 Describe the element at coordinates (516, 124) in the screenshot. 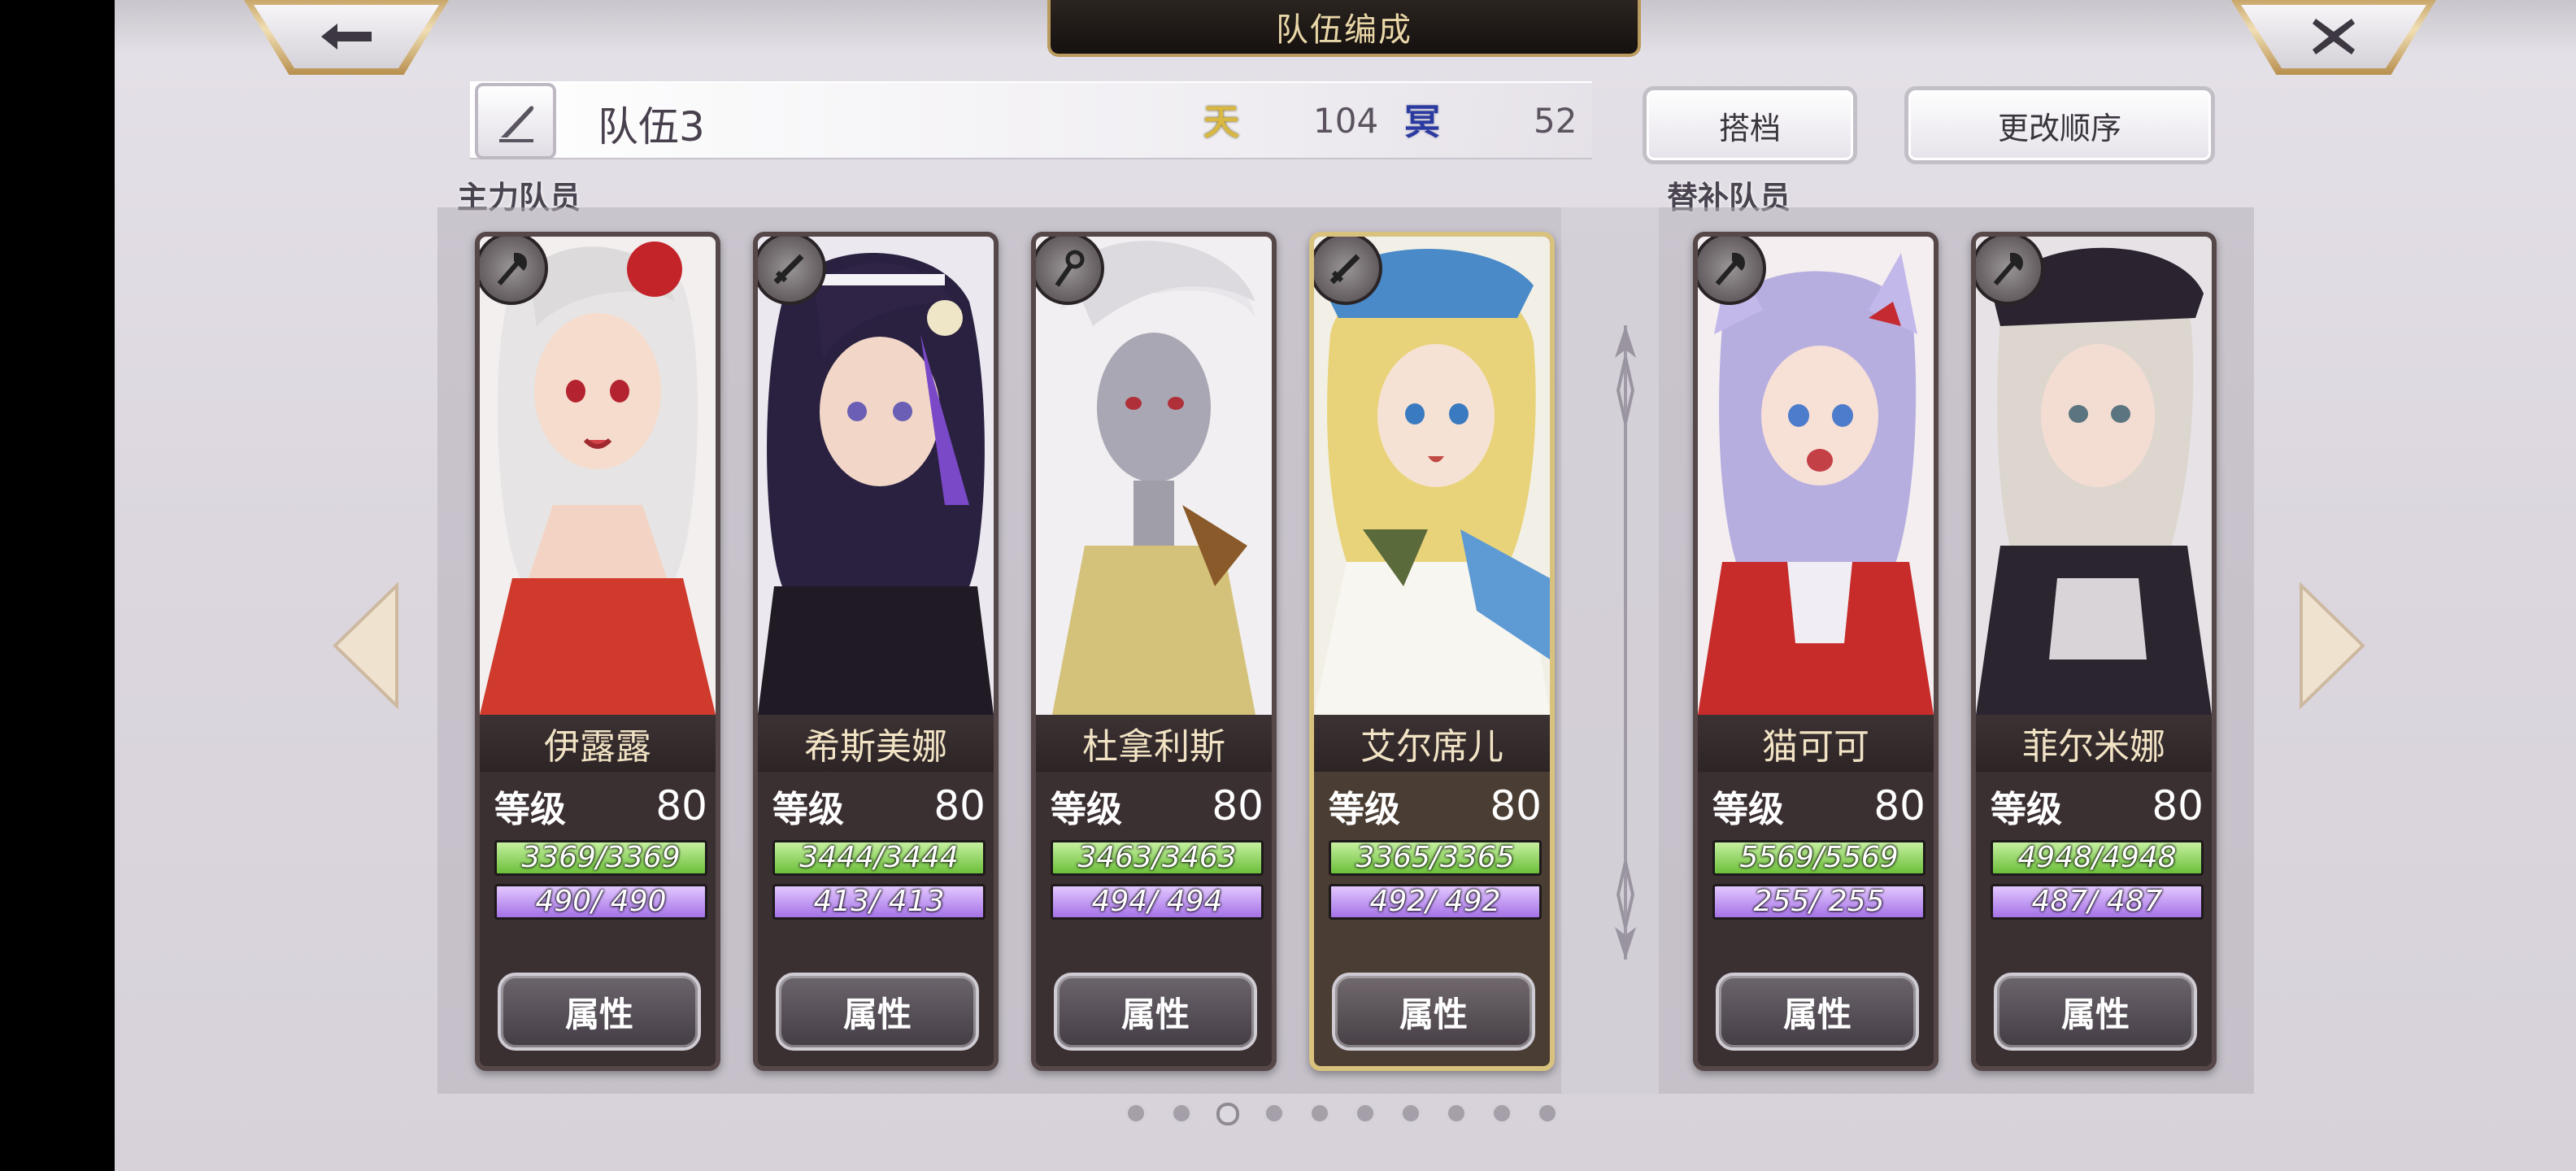

I see `feather-pen-icon` at that location.